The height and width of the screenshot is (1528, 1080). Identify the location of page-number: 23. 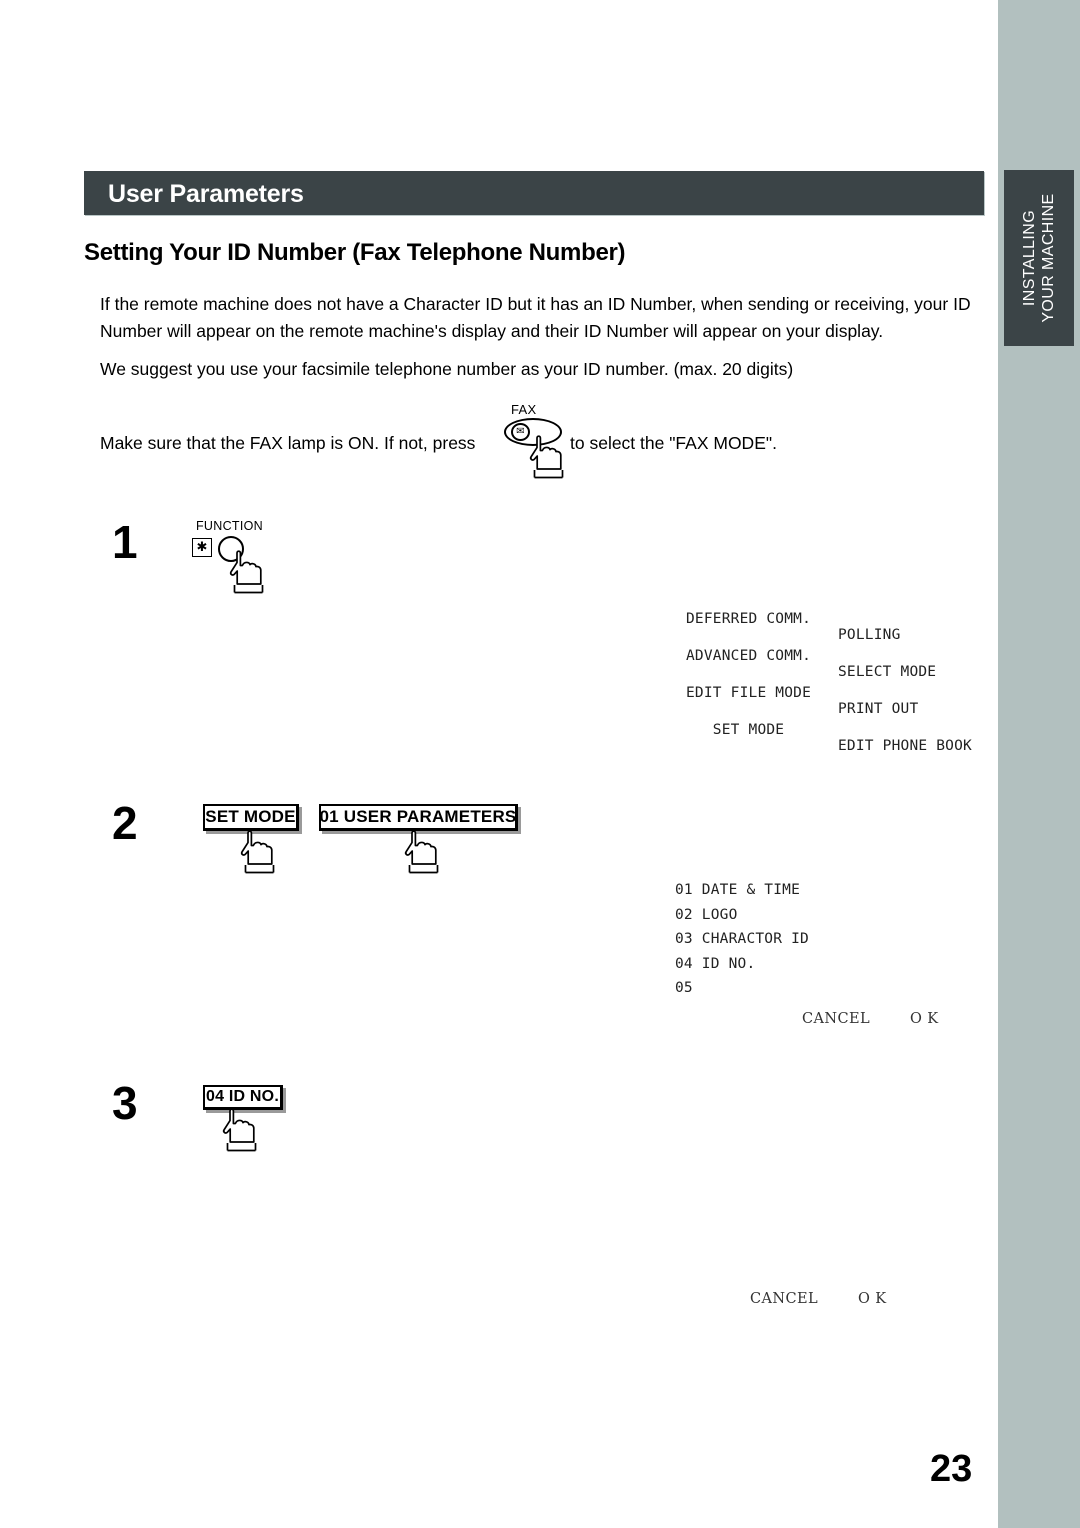
(951, 1469).